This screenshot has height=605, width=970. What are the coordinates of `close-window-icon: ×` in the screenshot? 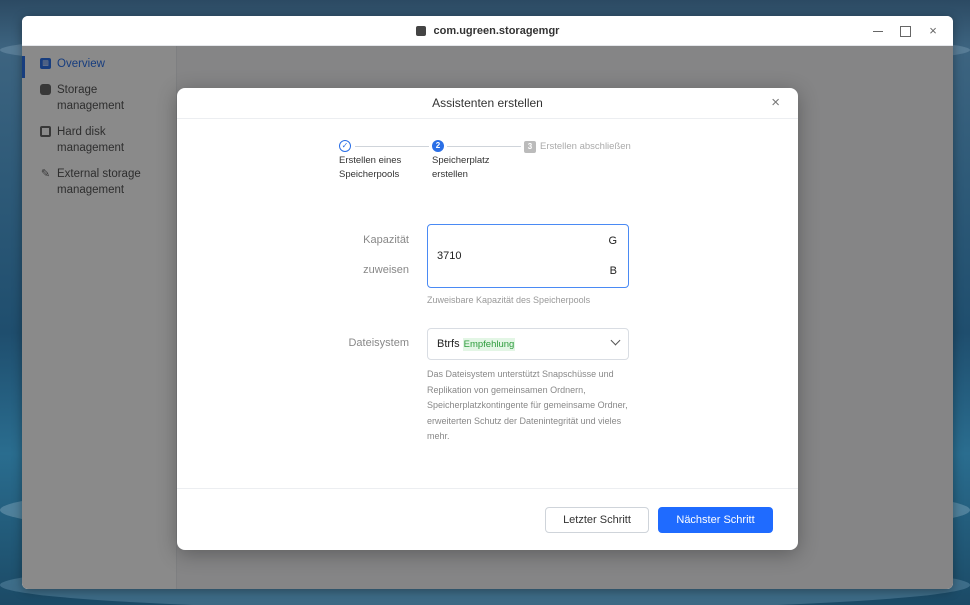 It's located at (933, 30).